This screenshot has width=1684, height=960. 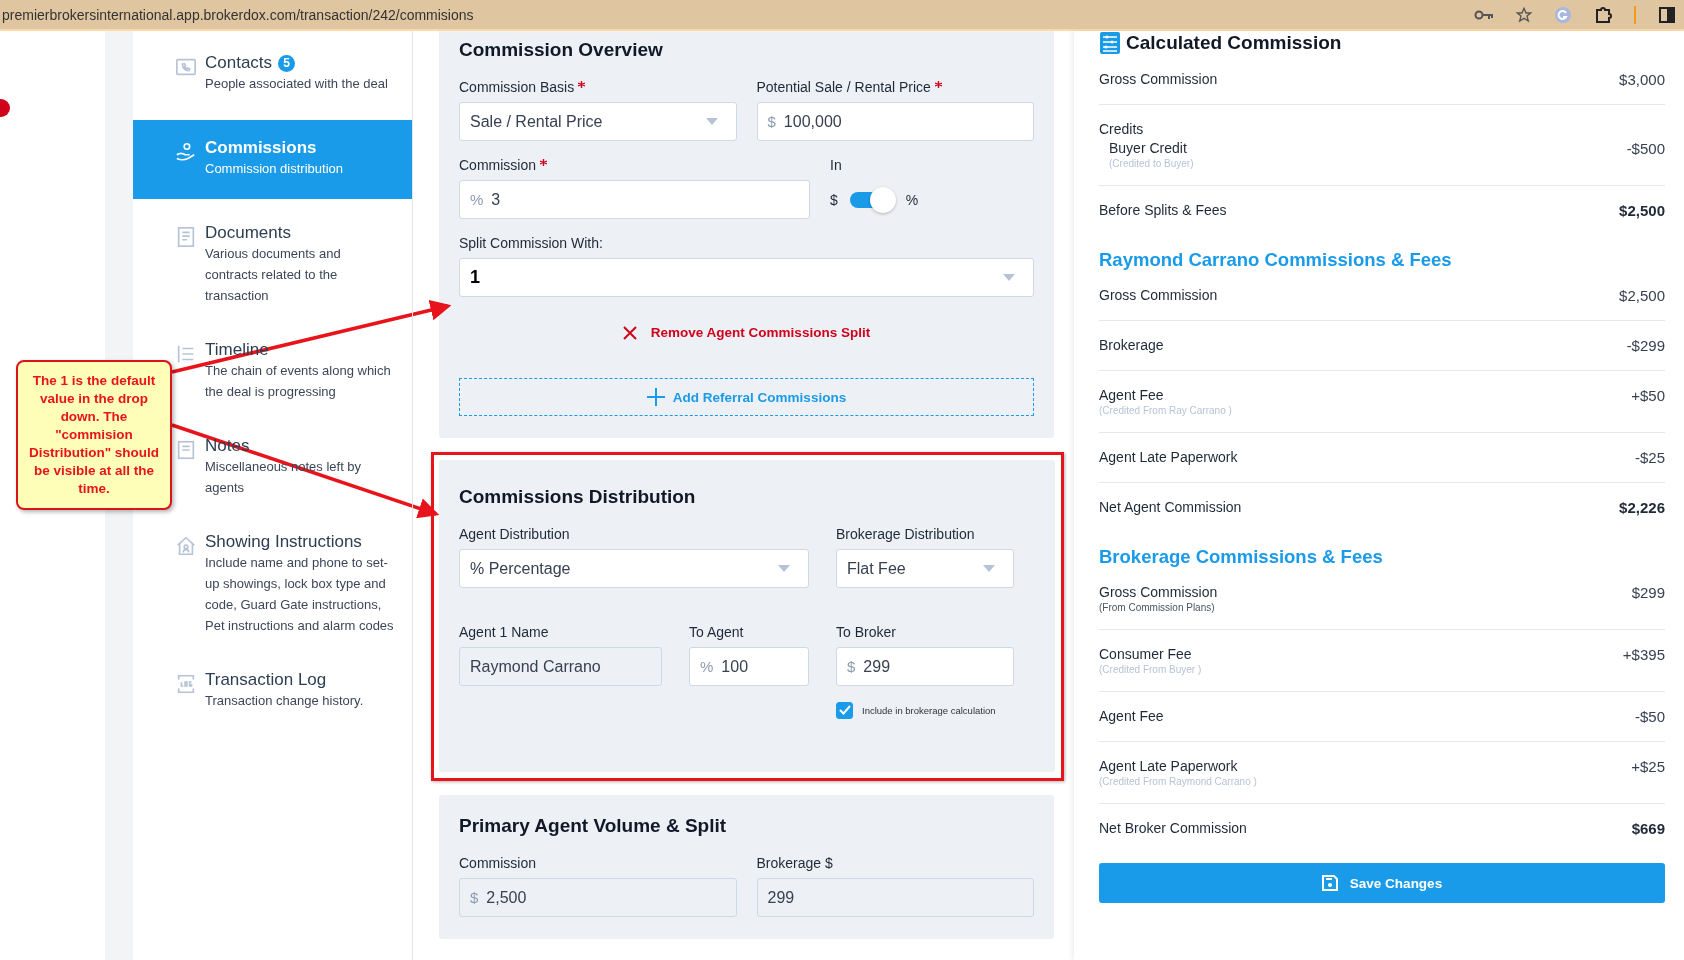 I want to click on sidebar-item: Showing Instructions Include name and phone to set-up showings, lock box type and code, Guard Gate instructions, Pet instructions and alarm codes, so click(x=293, y=584).